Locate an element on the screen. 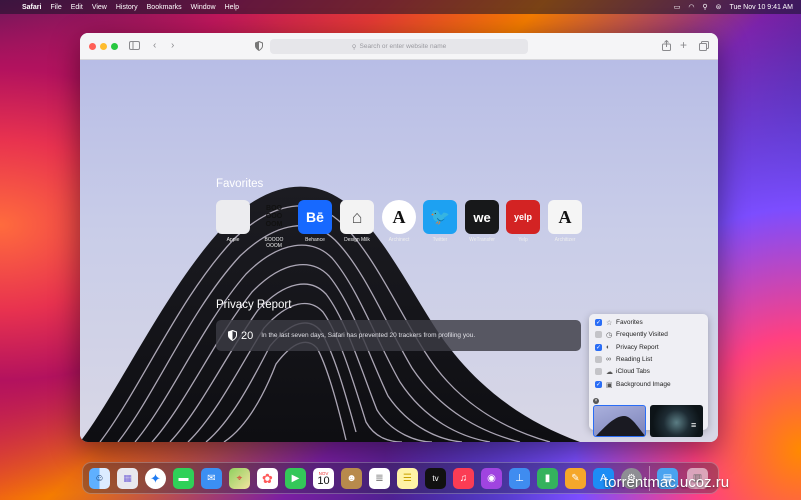 The height and width of the screenshot is (500, 801). menu-window: Window is located at coordinates (203, 7).